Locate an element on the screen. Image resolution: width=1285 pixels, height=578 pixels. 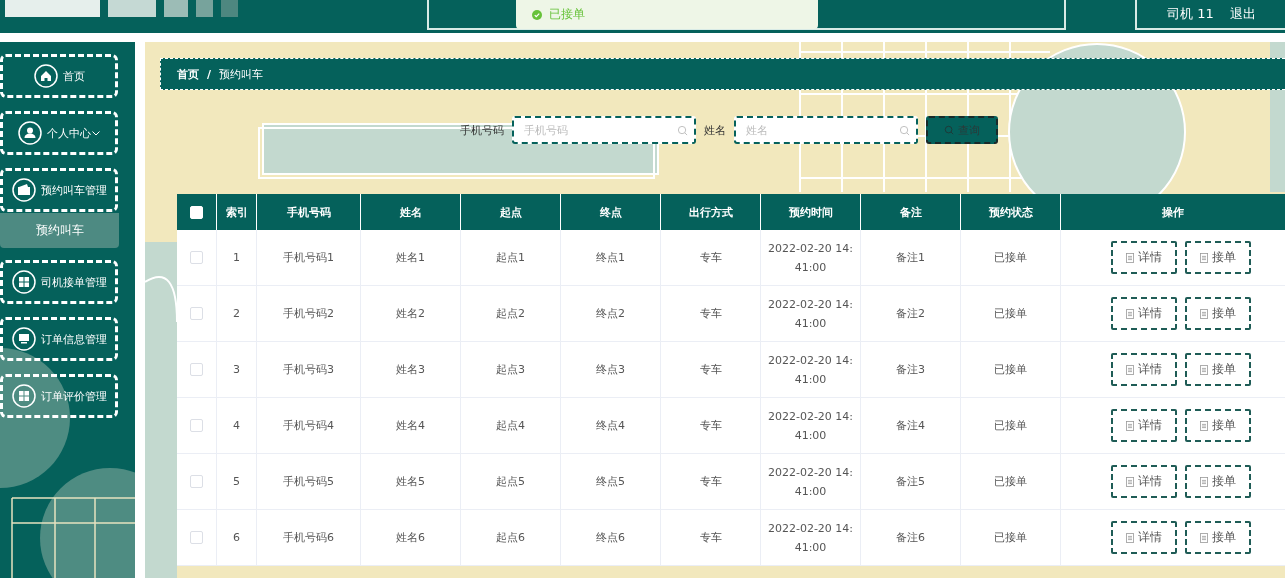
username: 司机 11 is located at coordinates (1190, 14).